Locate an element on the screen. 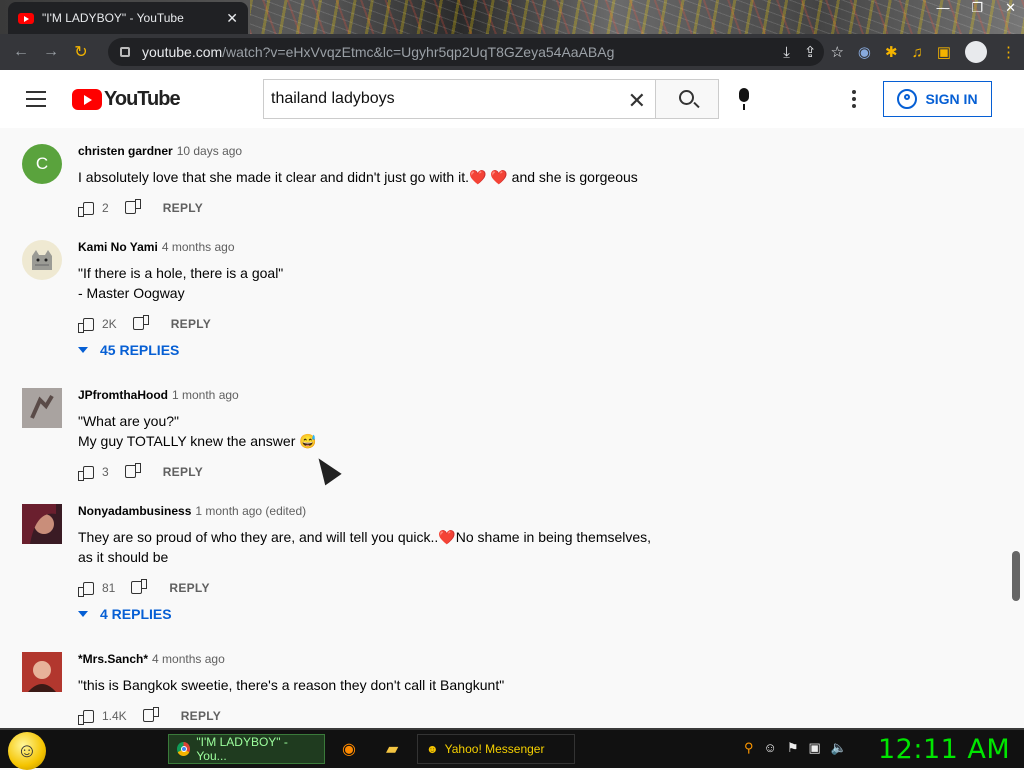  taskbar-item-yahoo: ☻ Yahoo! Messenger is located at coordinates (496, 749).